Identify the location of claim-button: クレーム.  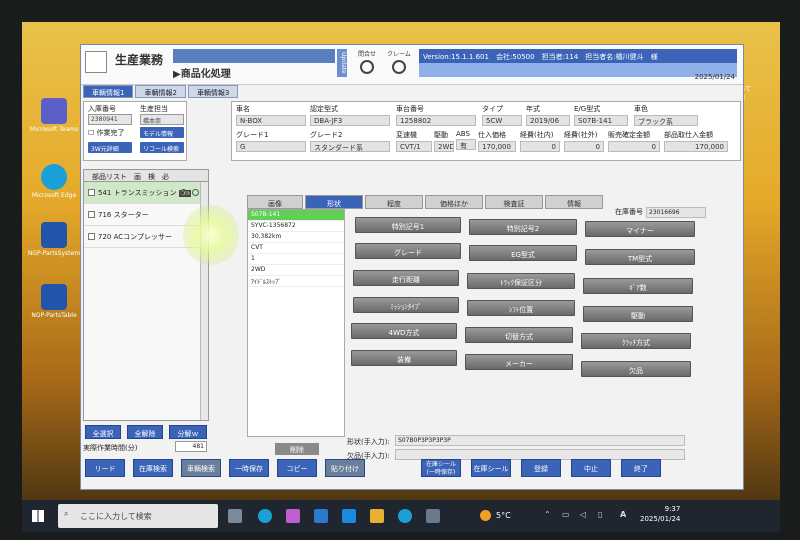
(399, 64).